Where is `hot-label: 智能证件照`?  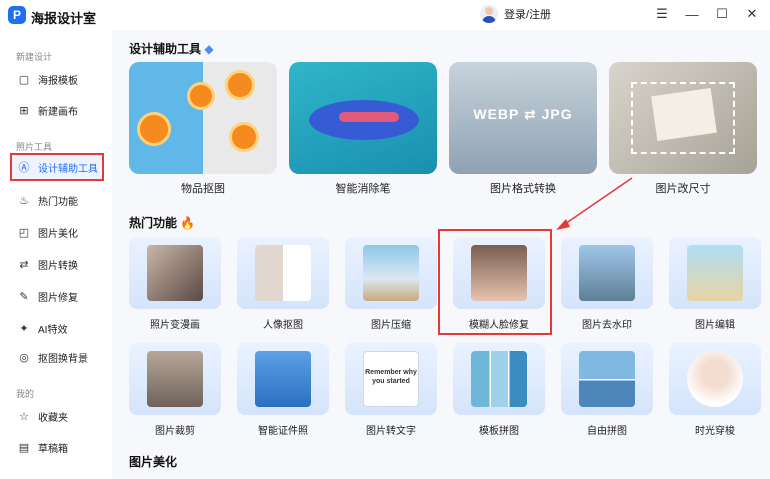 hot-label: 智能证件照 is located at coordinates (283, 431).